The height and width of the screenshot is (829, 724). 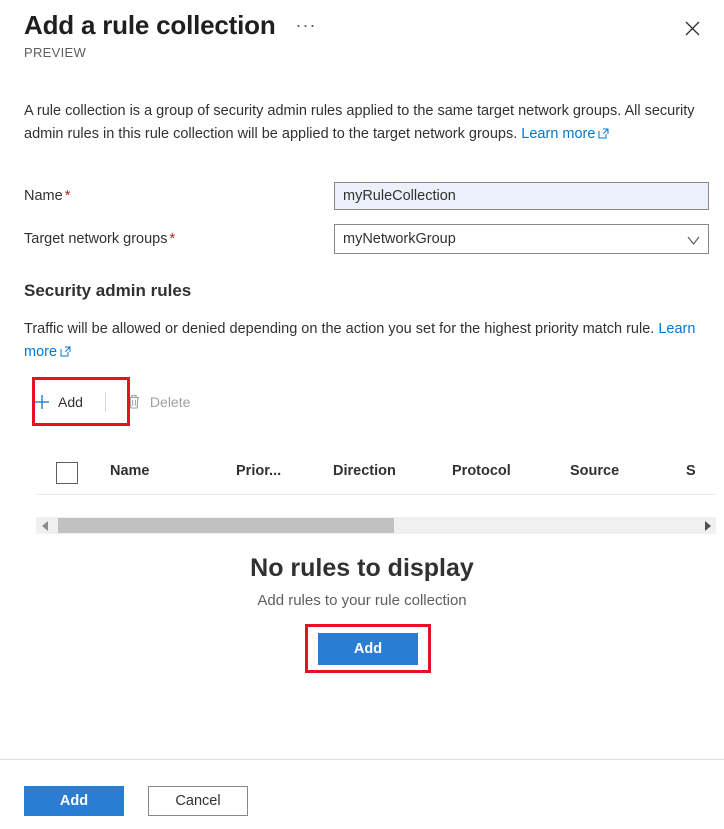 What do you see at coordinates (113, 402) in the screenshot?
I see `rules-toolbar: Add Delete` at bounding box center [113, 402].